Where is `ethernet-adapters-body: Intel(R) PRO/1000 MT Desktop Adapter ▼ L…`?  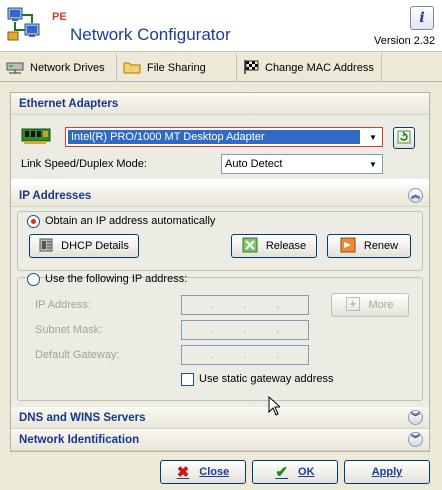 ethernet-adapters-body: Intel(R) PRO/1000 MT Desktop Adapter ▼ L… is located at coordinates (220, 147).